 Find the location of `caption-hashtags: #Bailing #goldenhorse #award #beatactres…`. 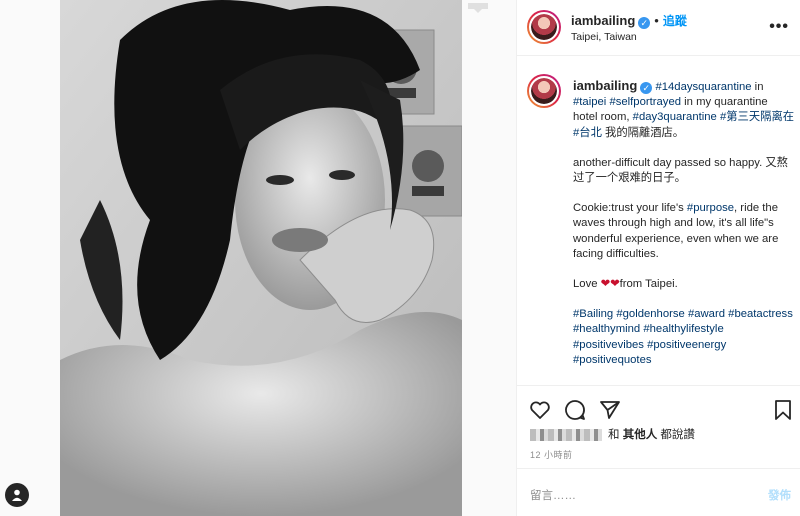

caption-hashtags: #Bailing #goldenhorse #award #beatactres… is located at coordinates (684, 337).